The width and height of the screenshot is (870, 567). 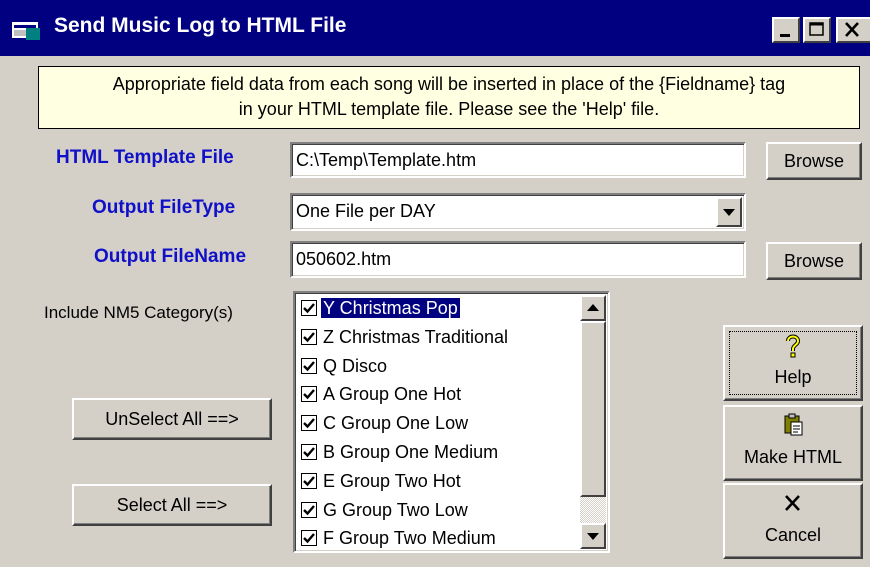 I want to click on list-item-label: C Group One Low, so click(x=396, y=423).